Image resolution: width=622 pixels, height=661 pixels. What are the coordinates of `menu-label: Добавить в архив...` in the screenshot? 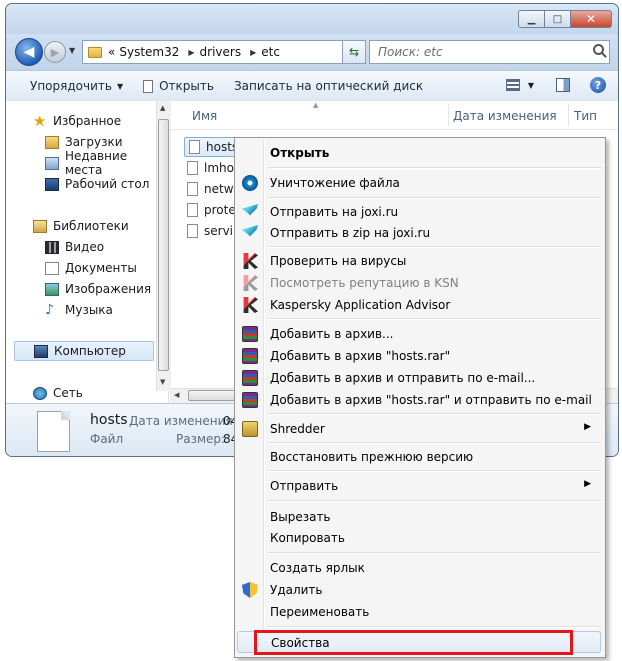 It's located at (332, 334).